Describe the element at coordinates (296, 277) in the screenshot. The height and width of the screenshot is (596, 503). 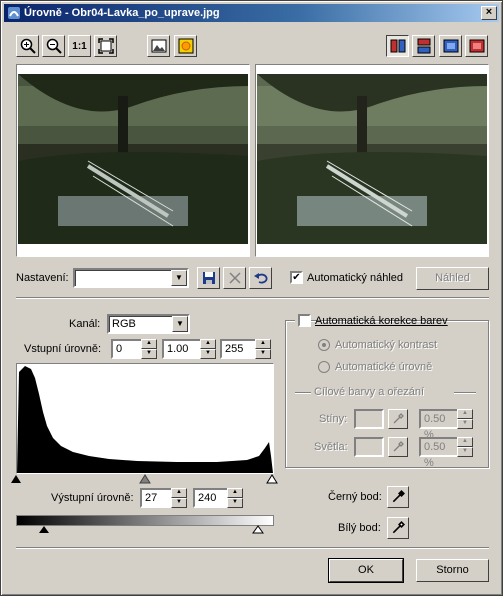
I see `auto-preview-checkbox: ✔` at that location.